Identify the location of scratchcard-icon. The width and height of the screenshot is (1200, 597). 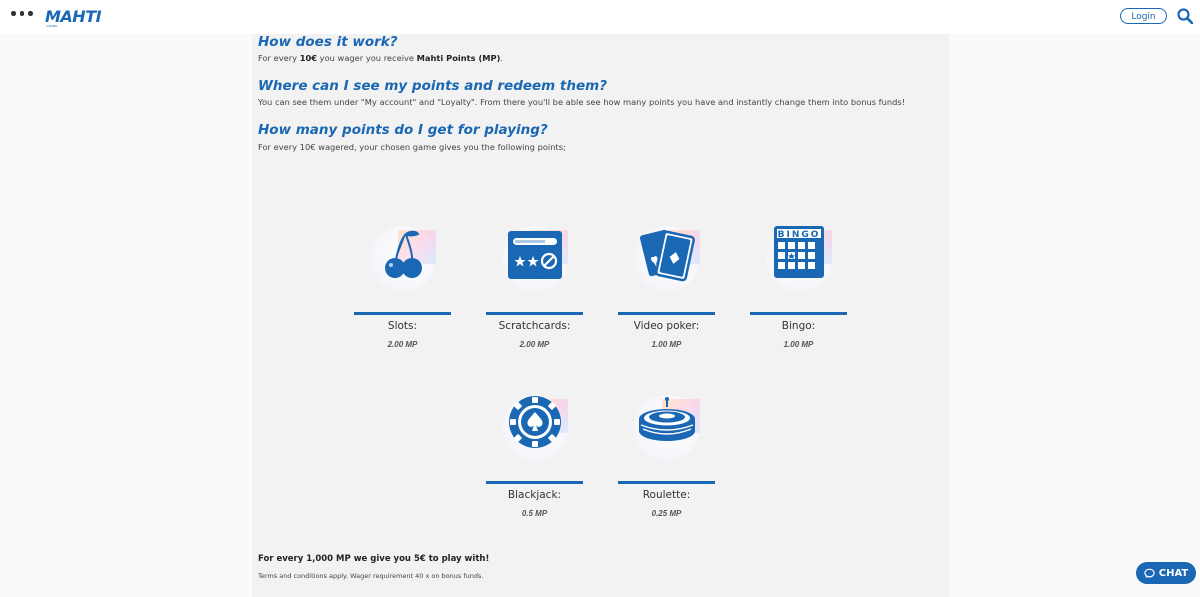
(535, 255).